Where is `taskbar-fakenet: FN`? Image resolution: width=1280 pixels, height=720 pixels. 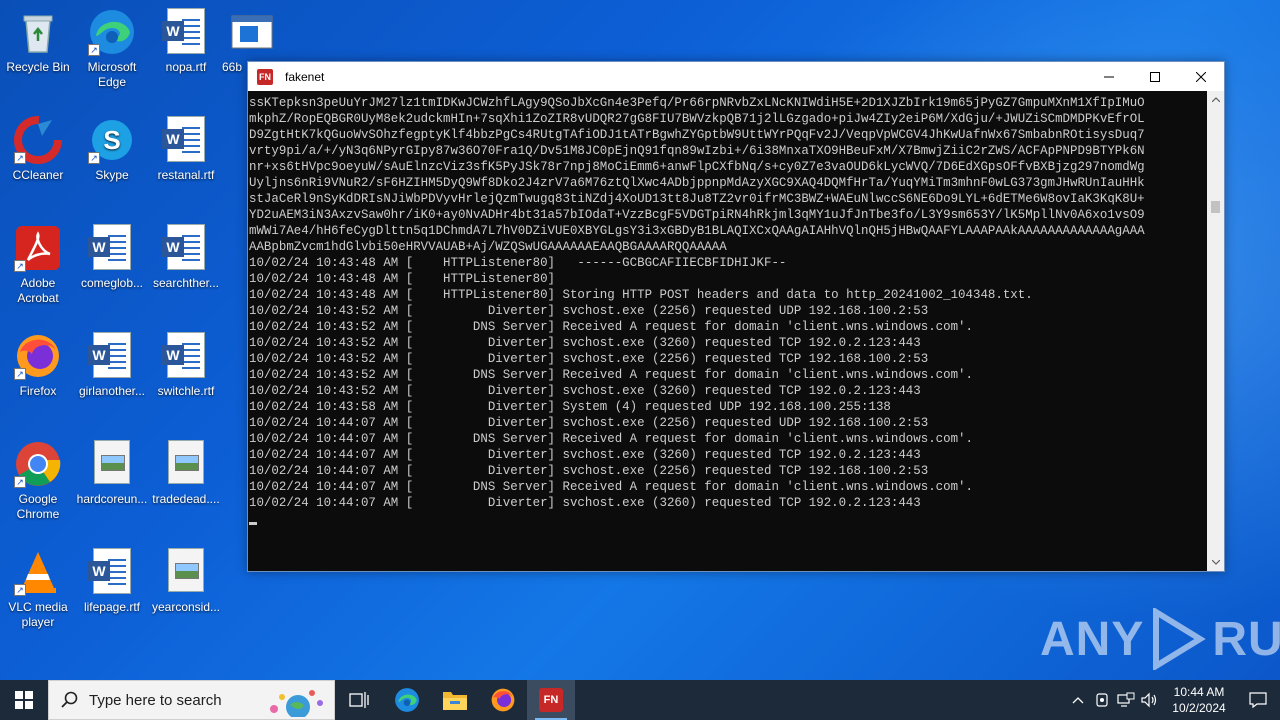 taskbar-fakenet: FN is located at coordinates (551, 700).